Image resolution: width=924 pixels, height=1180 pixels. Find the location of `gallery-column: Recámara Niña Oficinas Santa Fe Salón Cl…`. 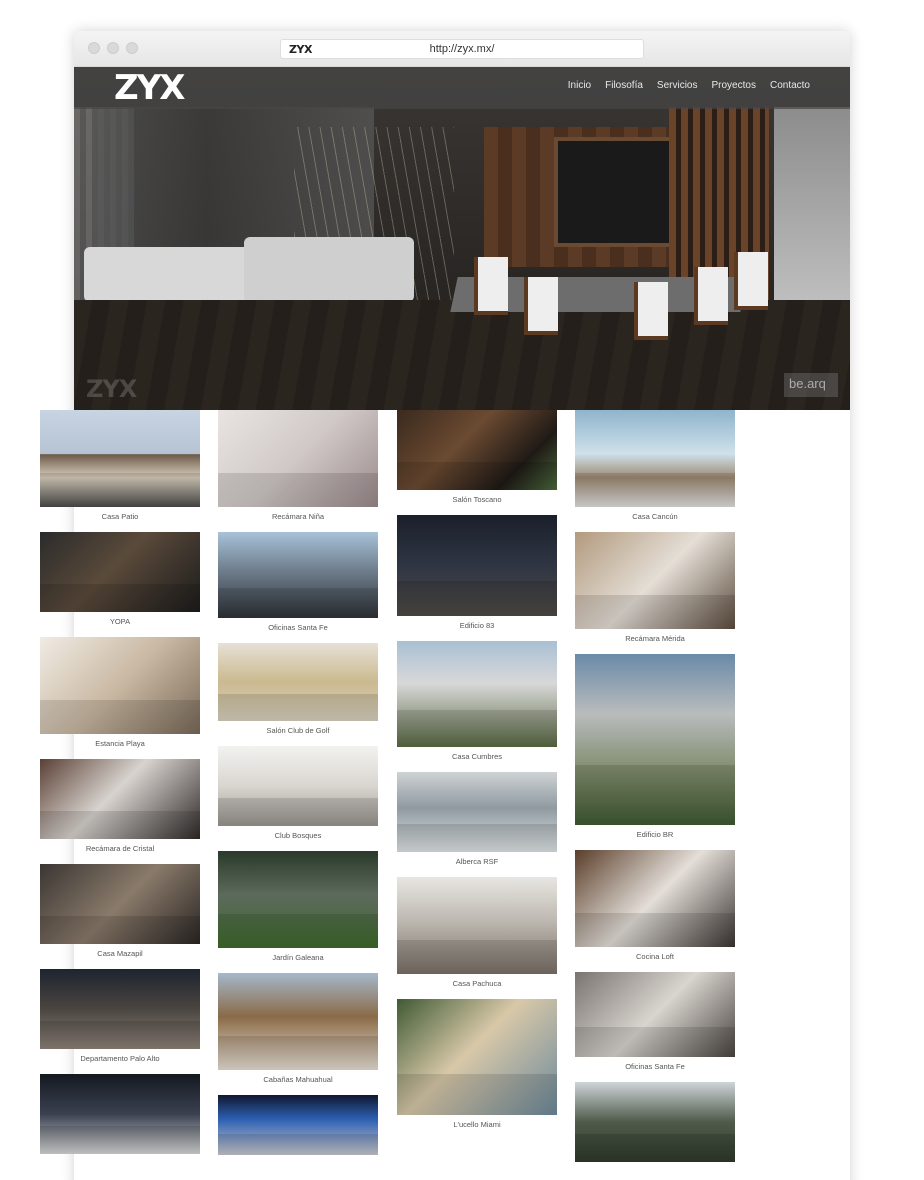

gallery-column: Recámara Niña Oficinas Santa Fe Salón Cl… is located at coordinates (298, 787).